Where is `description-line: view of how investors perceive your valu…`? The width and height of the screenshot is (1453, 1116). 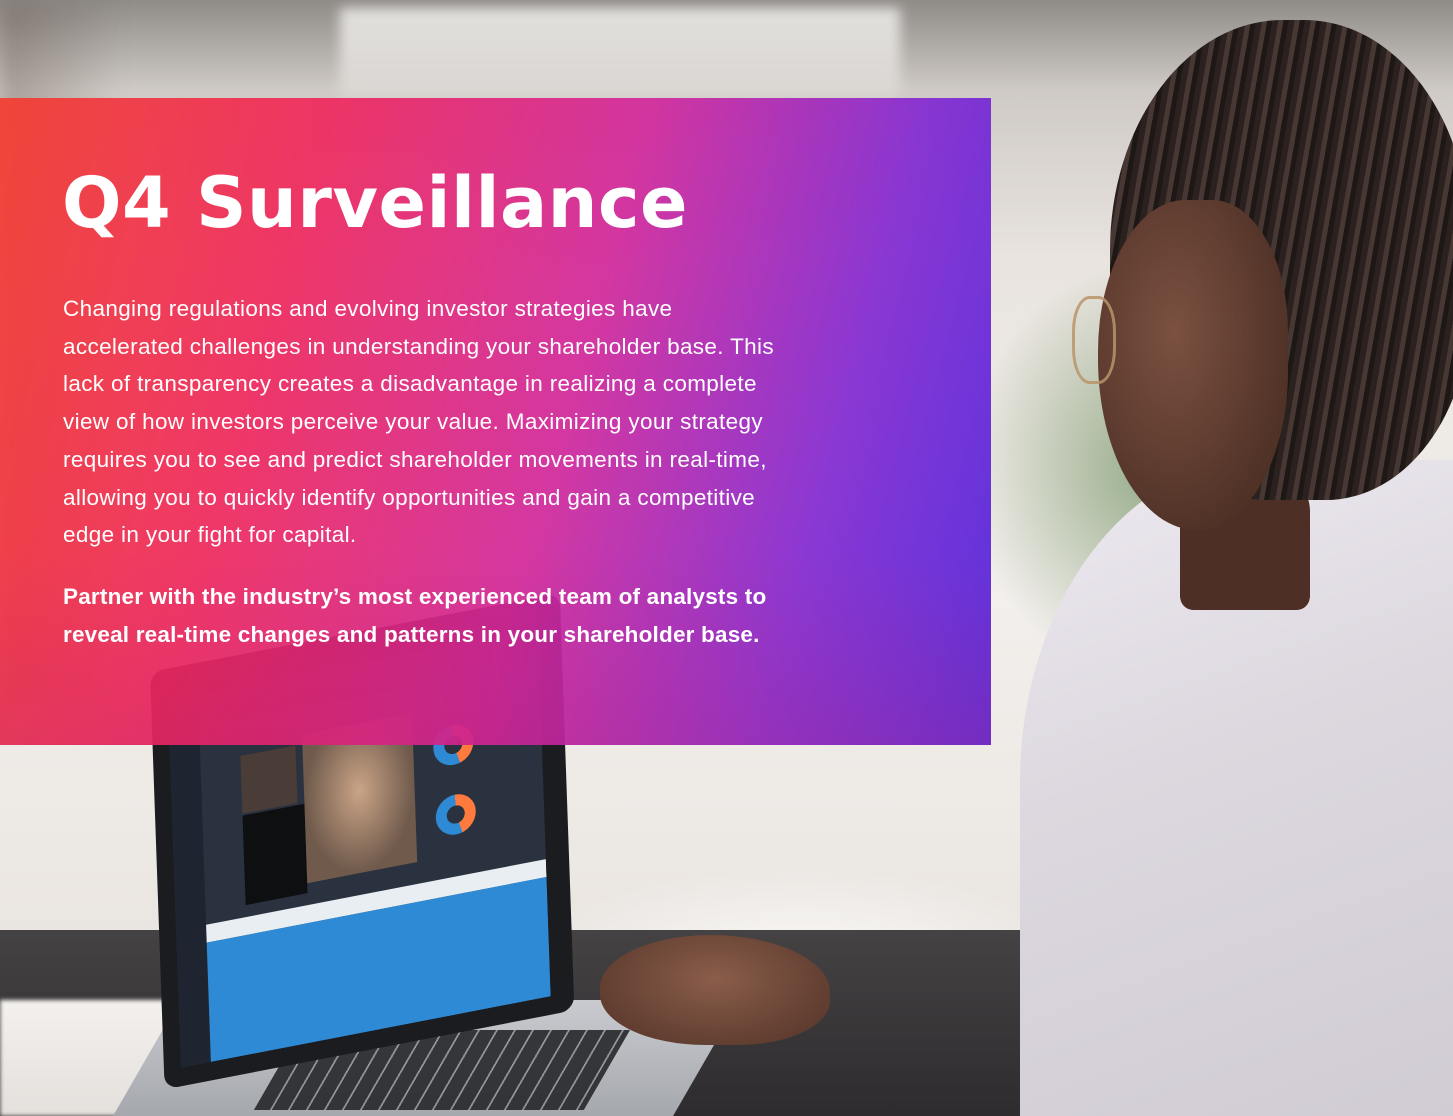 description-line: view of how investors perceive your valu… is located at coordinates (413, 422).